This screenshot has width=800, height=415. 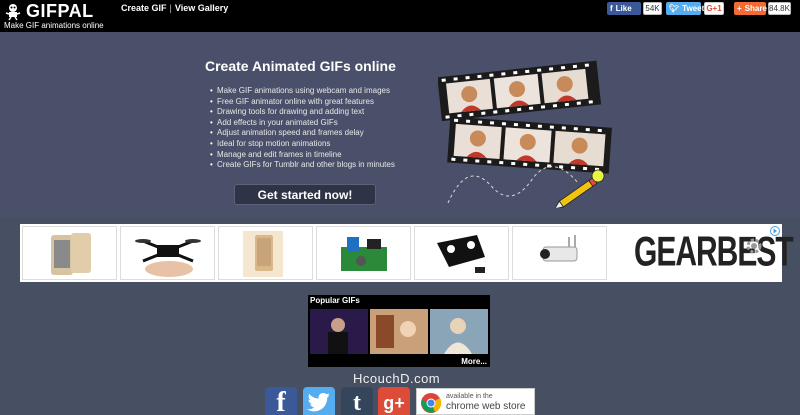 I want to click on ad-product-phone, so click(x=69, y=253).